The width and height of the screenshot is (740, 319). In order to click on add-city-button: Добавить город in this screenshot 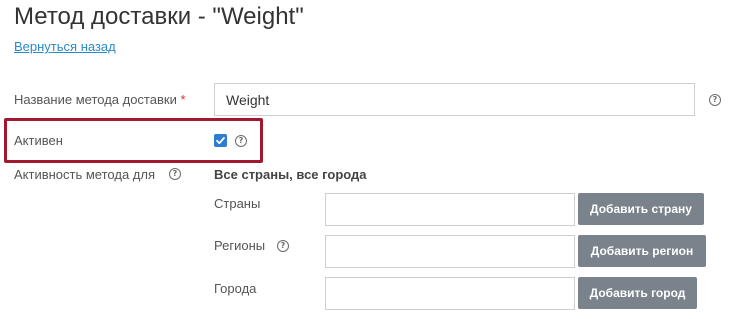, I will do `click(637, 293)`.